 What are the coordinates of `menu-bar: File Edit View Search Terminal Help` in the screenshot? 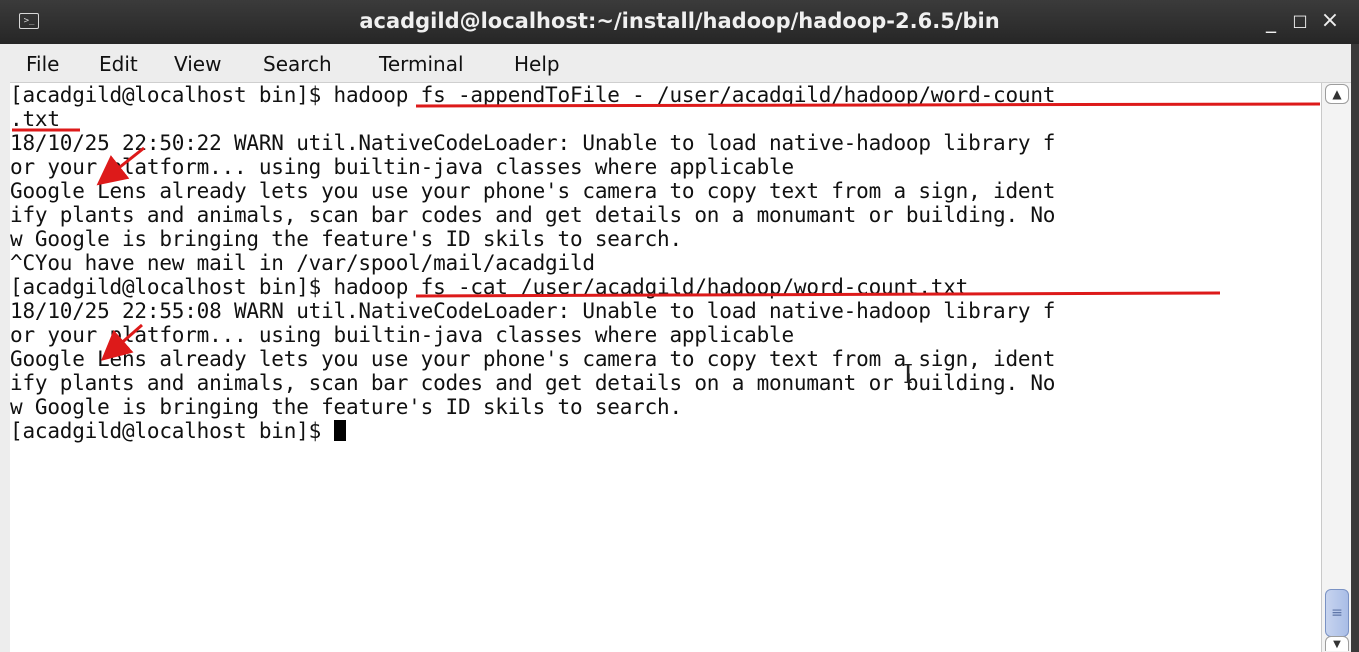 It's located at (679, 63).